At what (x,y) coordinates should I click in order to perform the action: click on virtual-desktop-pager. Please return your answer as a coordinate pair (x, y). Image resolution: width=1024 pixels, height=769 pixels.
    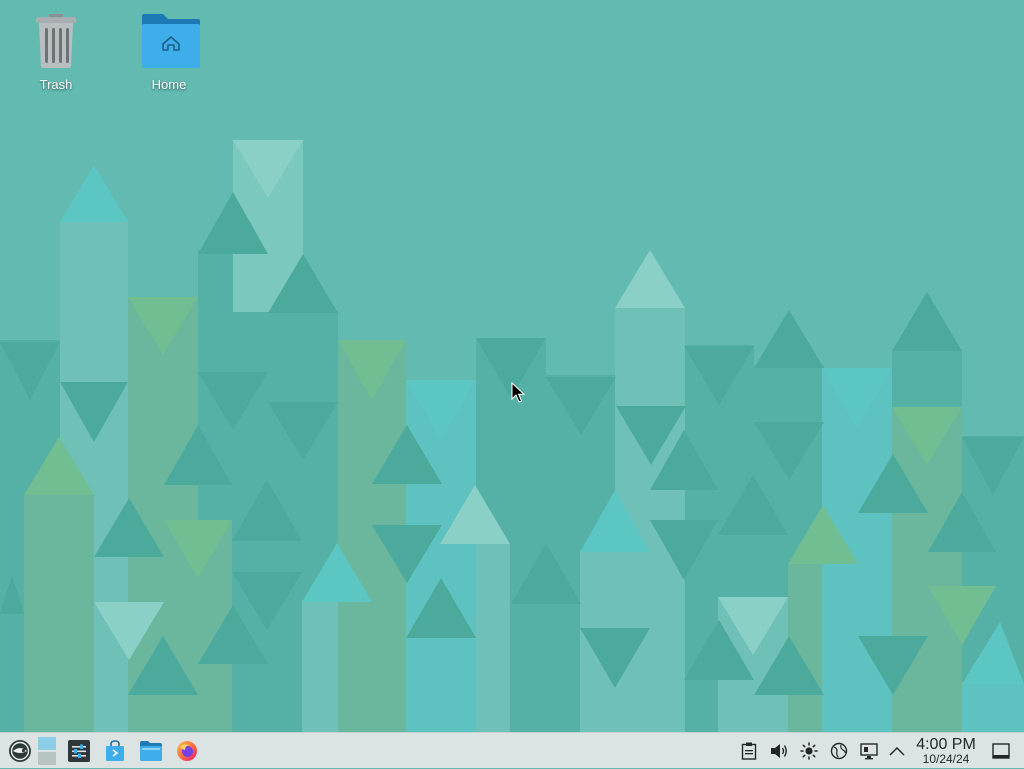
    Looking at the image, I should click on (47, 751).